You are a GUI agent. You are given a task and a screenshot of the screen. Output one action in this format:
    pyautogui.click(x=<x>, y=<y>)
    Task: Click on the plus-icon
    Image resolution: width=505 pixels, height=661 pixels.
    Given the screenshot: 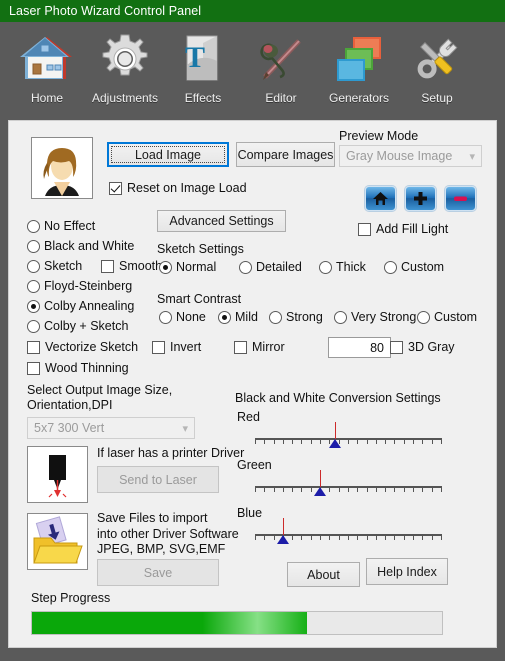 What is the action you would take?
    pyautogui.click(x=420, y=198)
    